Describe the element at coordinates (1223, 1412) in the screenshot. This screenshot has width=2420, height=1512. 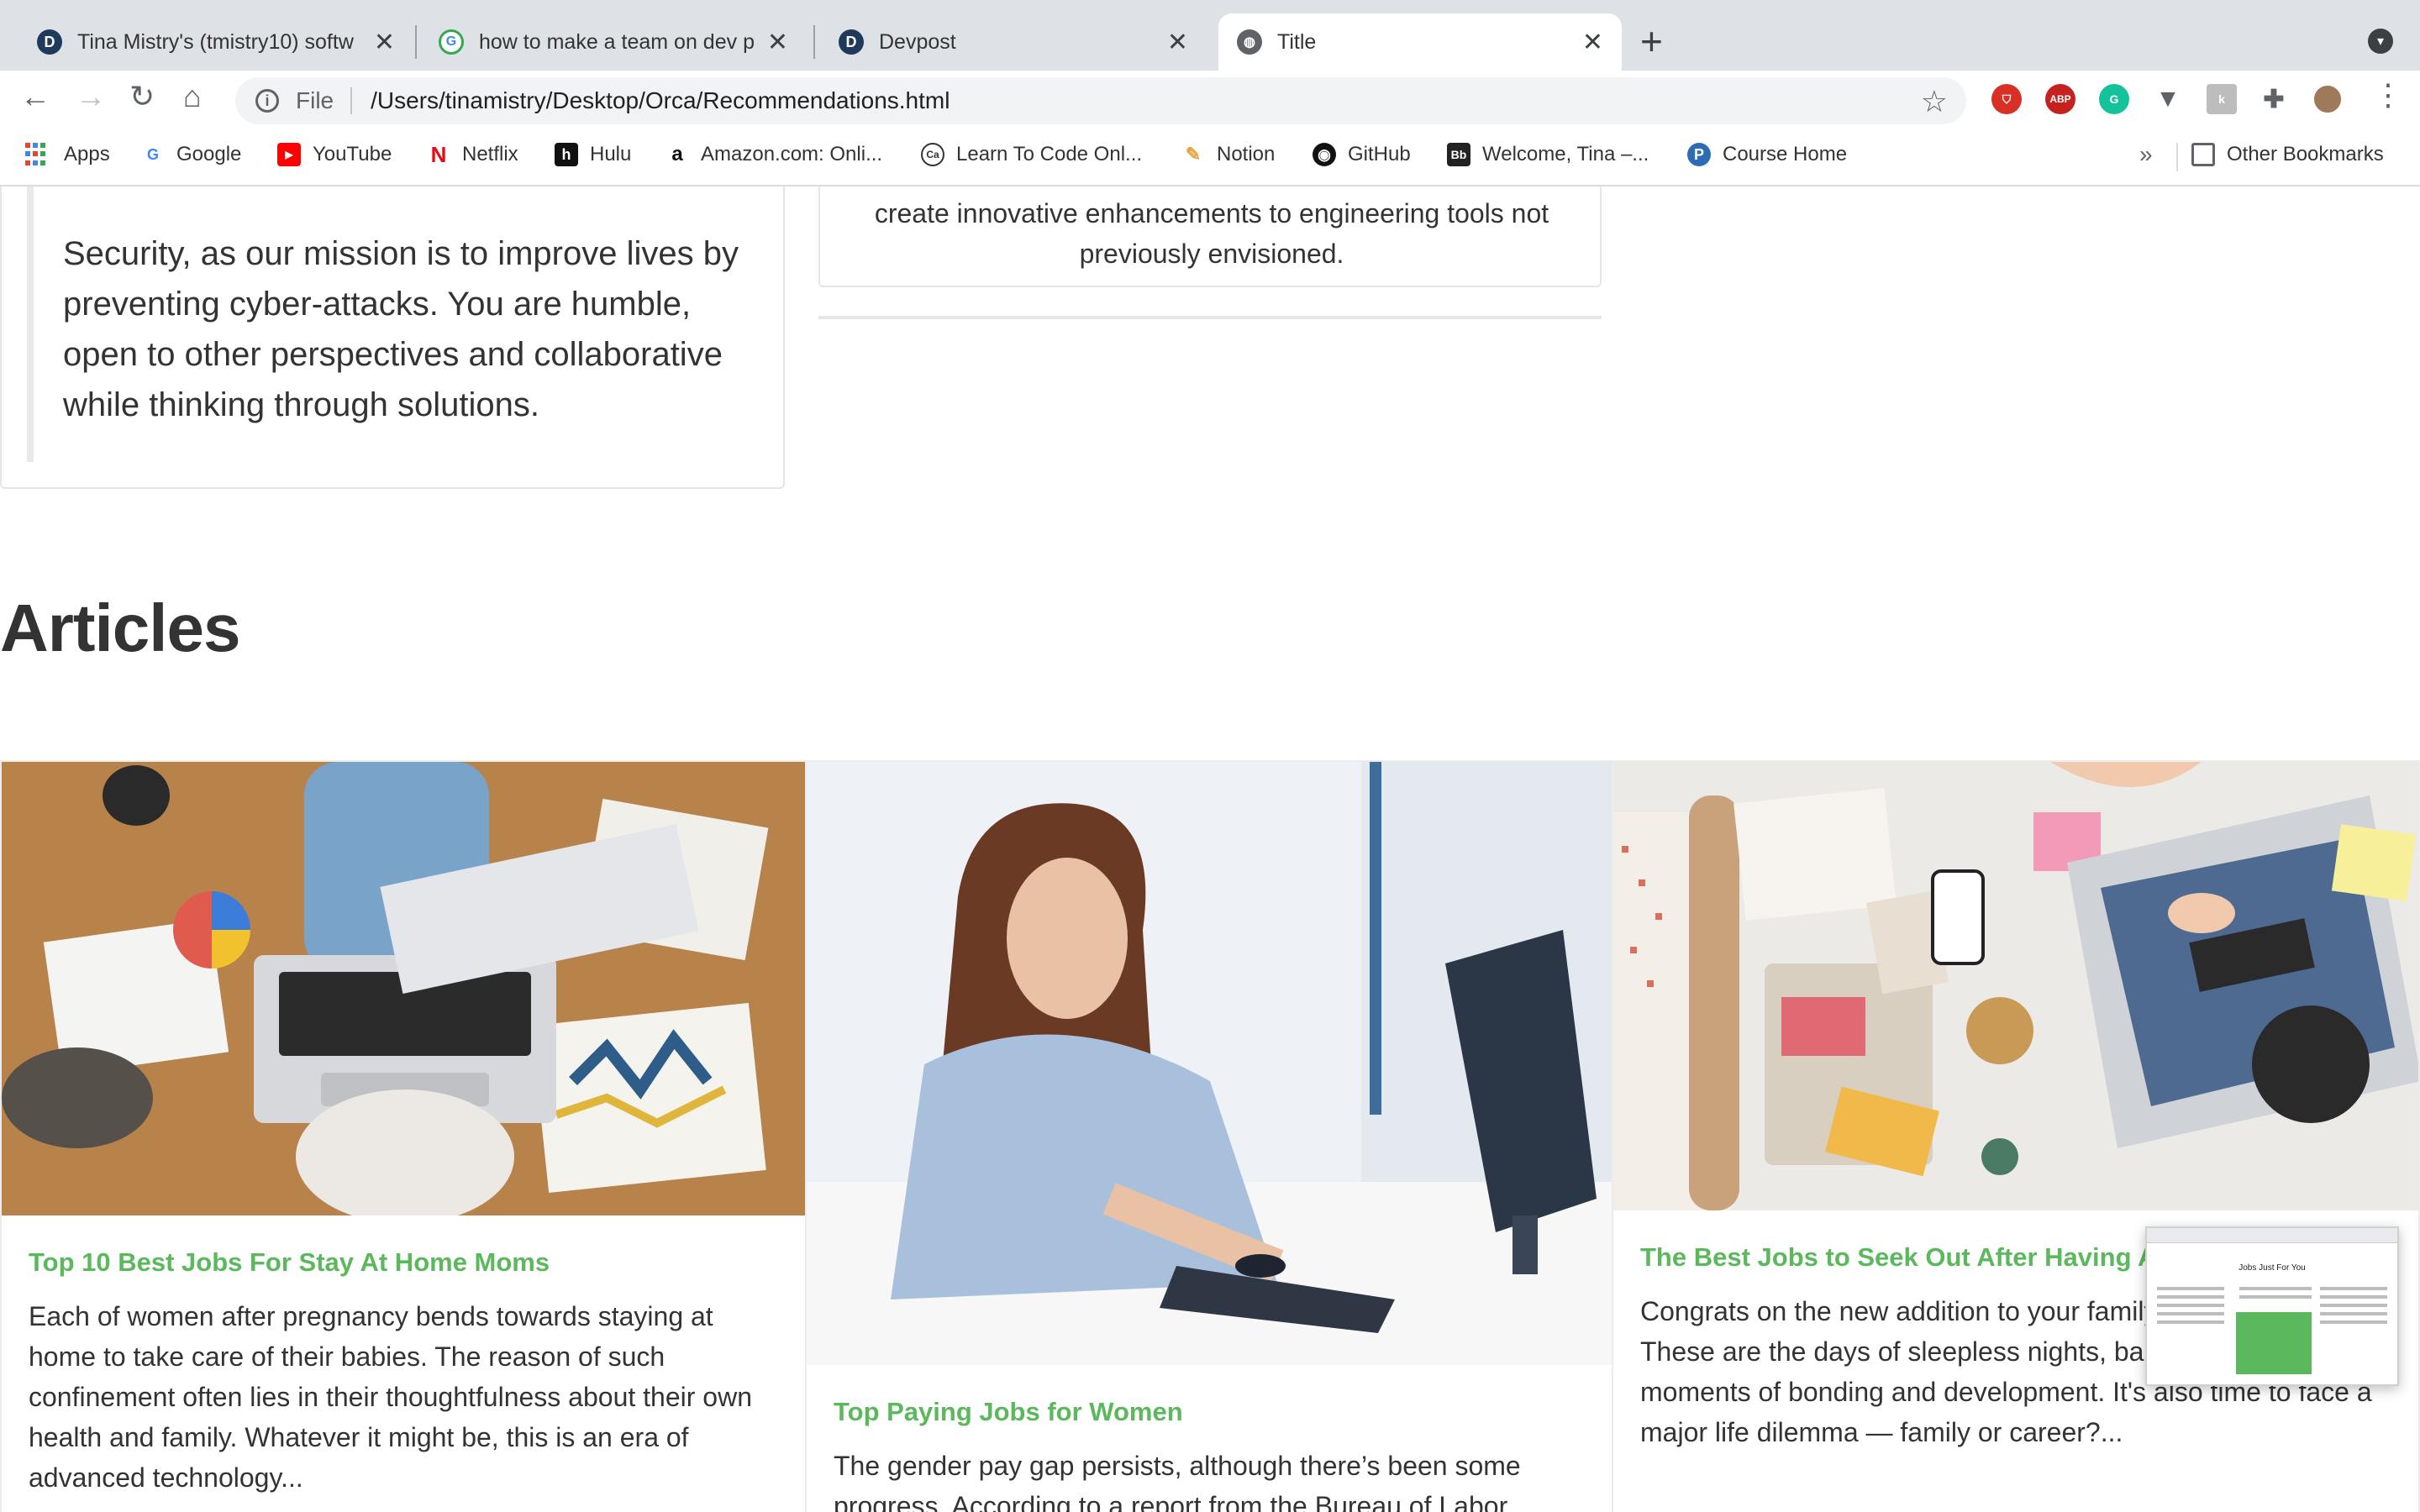
I see `article-title: Top Paying Jobs for Women` at that location.